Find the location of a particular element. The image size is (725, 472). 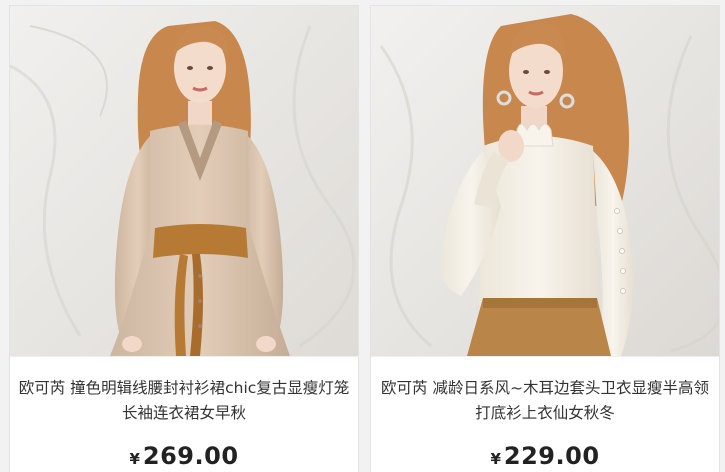

product-price: ¥269.00 is located at coordinates (184, 456).